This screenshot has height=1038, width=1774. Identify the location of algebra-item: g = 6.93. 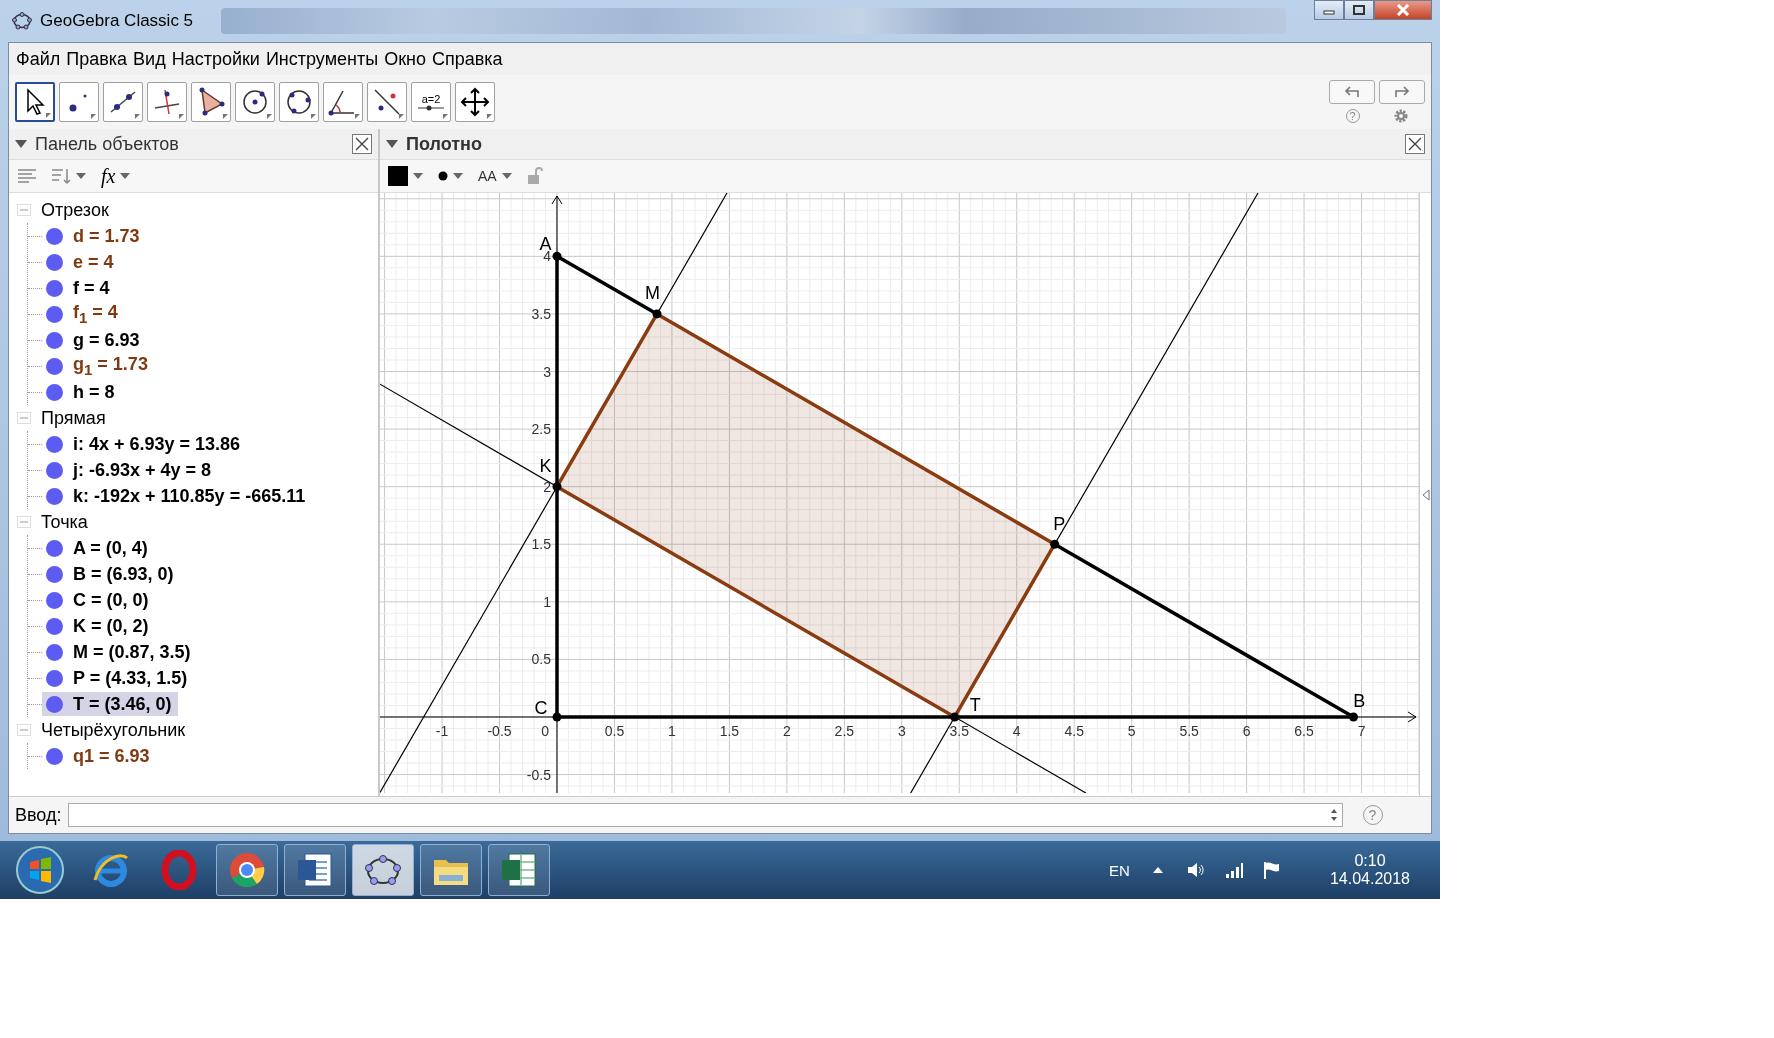
(94, 340).